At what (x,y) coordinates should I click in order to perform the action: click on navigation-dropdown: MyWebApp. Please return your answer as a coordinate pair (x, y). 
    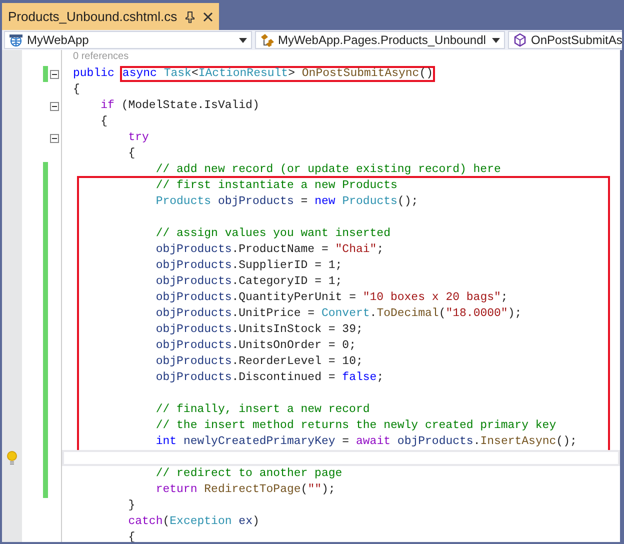
    Looking at the image, I should click on (128, 40).